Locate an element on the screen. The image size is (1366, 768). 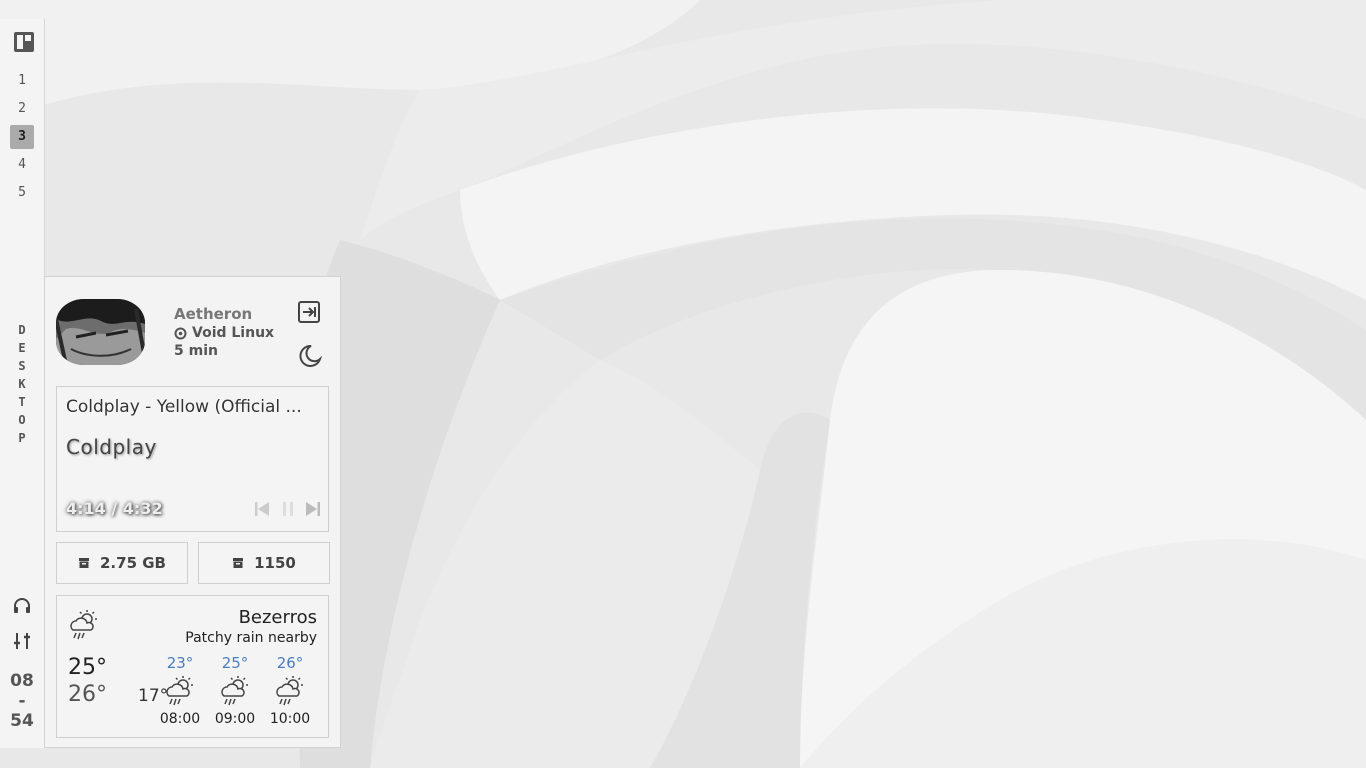
forecast-hour: 09:00 is located at coordinates (235, 719).